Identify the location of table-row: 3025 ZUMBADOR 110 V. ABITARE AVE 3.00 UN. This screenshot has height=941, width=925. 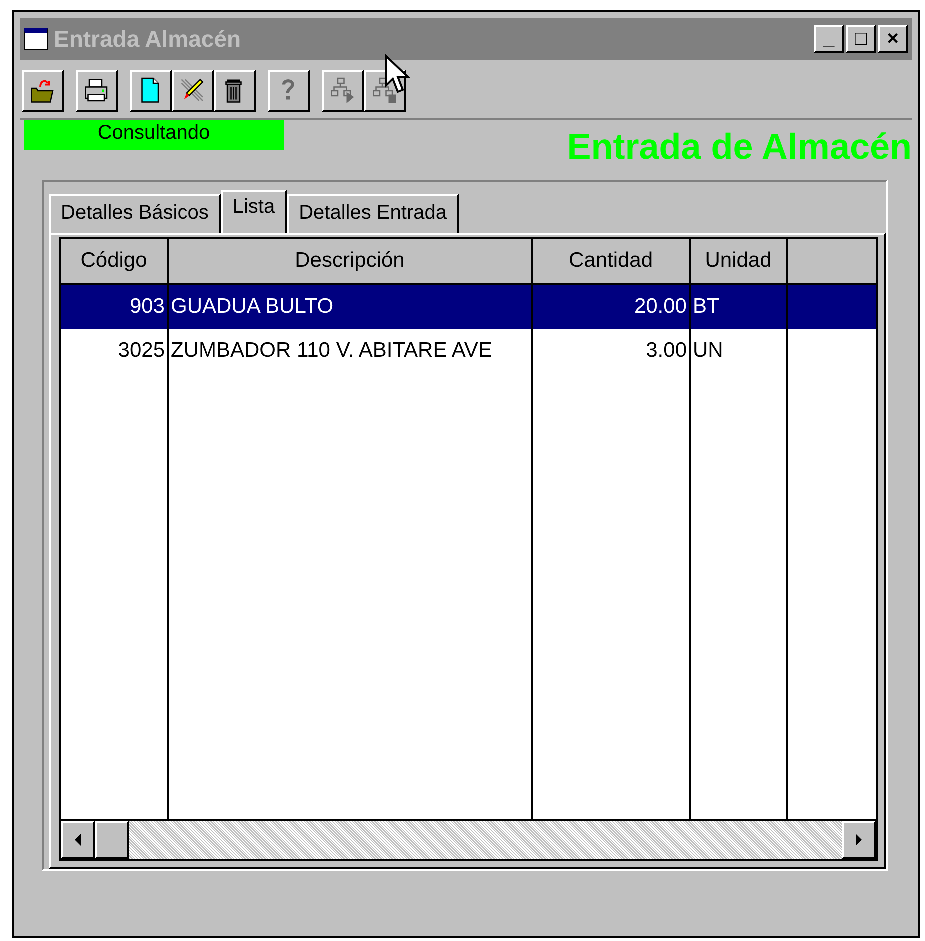
(468, 351).